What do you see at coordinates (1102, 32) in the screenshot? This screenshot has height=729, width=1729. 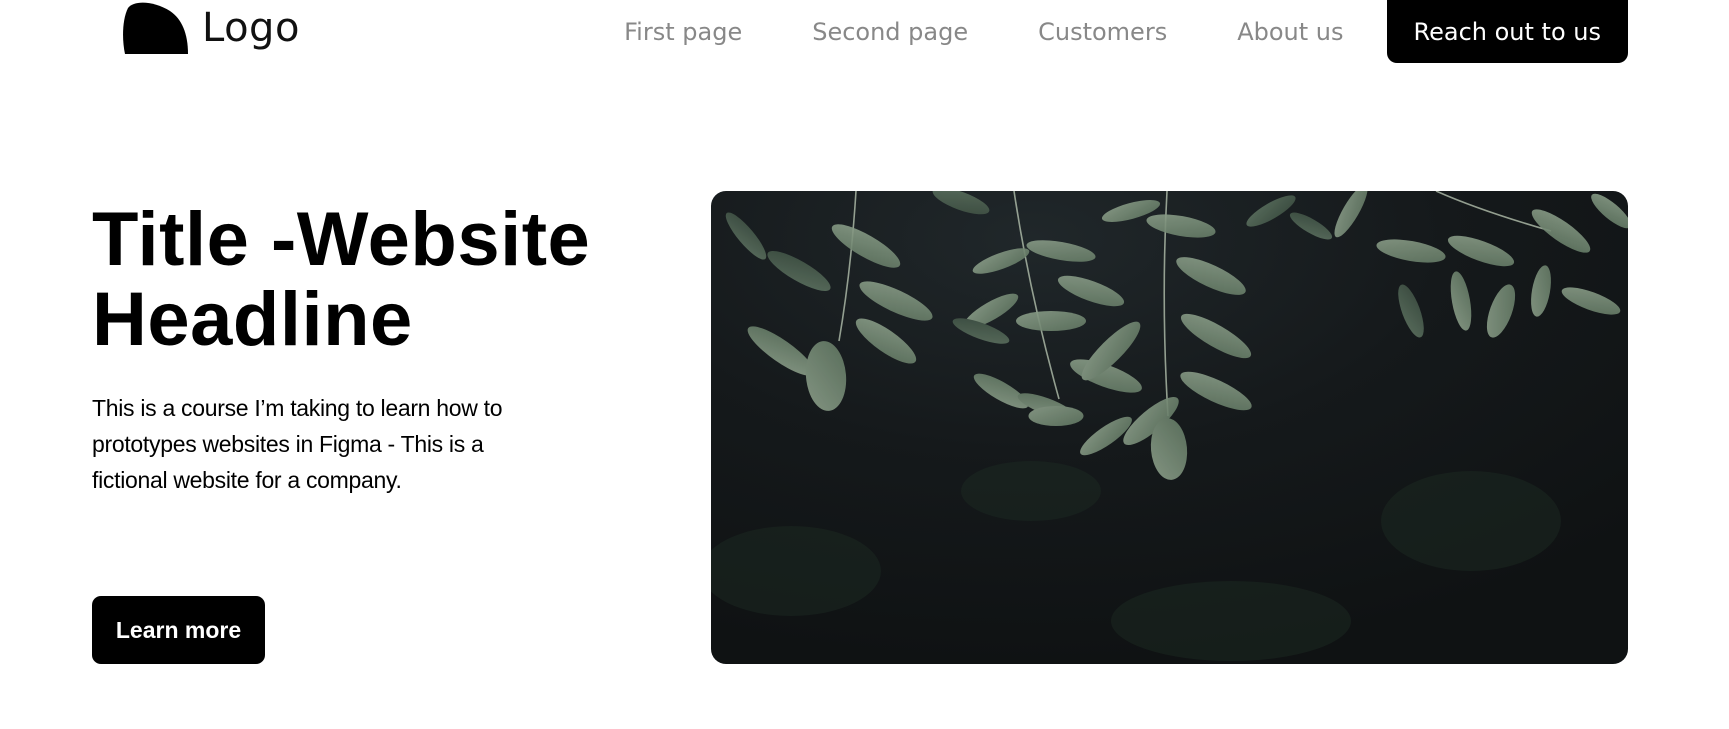 I see `nav-link-customers: Customers` at bounding box center [1102, 32].